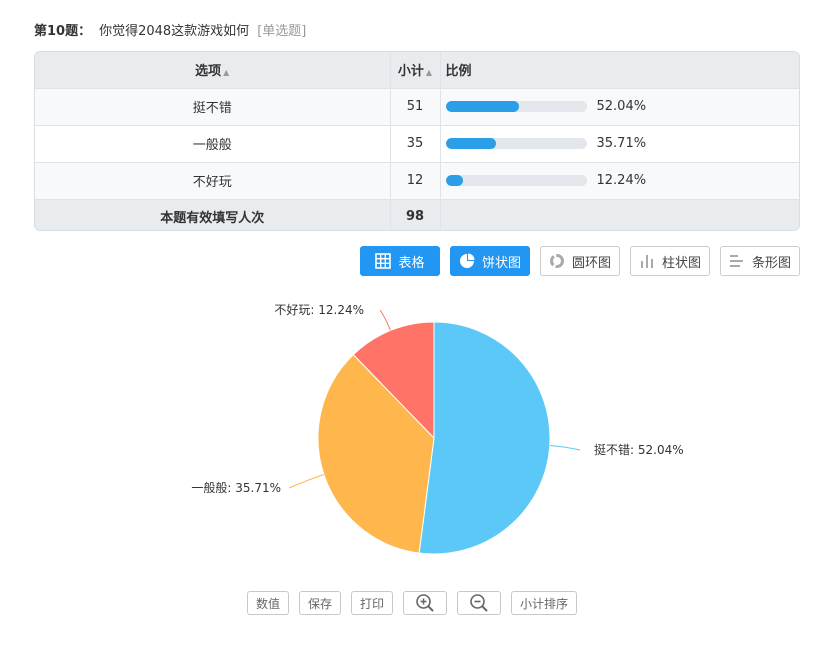  I want to click on row-count: 12, so click(415, 181).